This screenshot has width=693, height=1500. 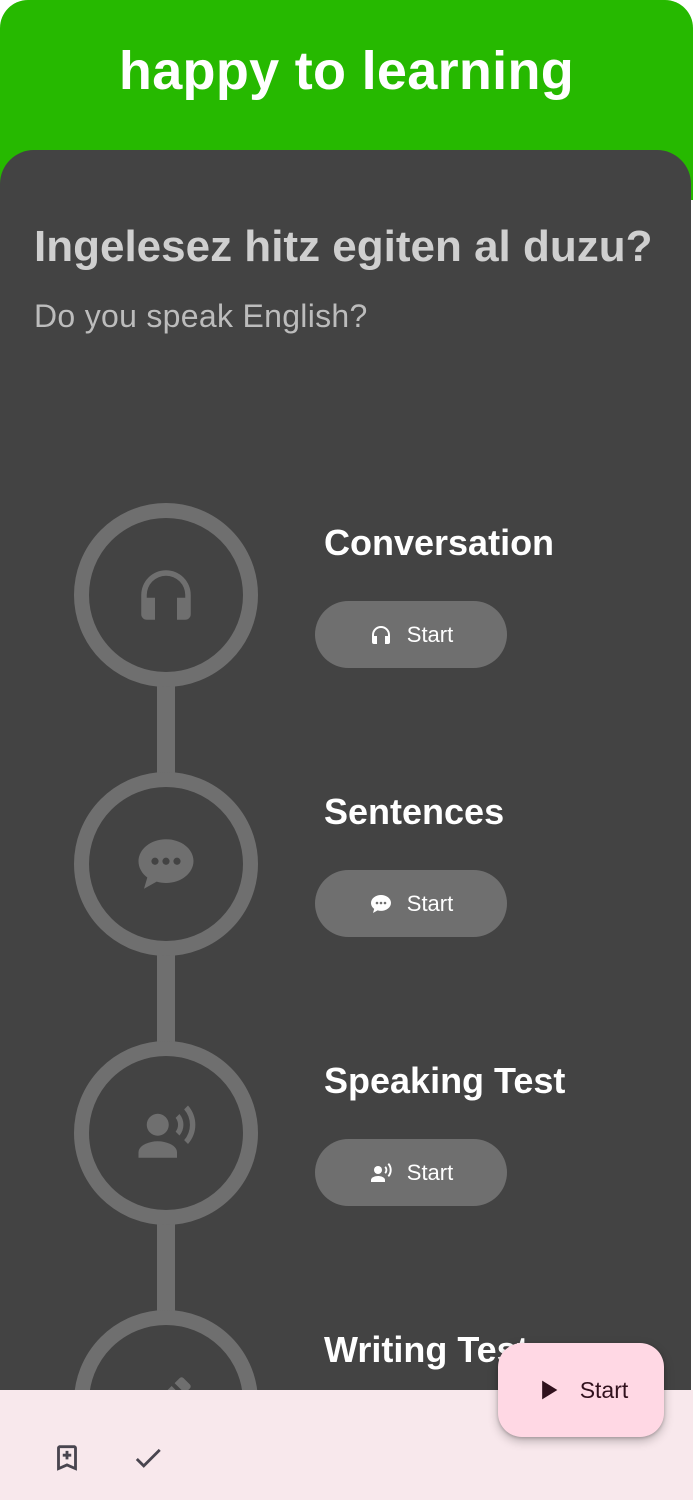 I want to click on mark-done-button, so click(x=148, y=1458).